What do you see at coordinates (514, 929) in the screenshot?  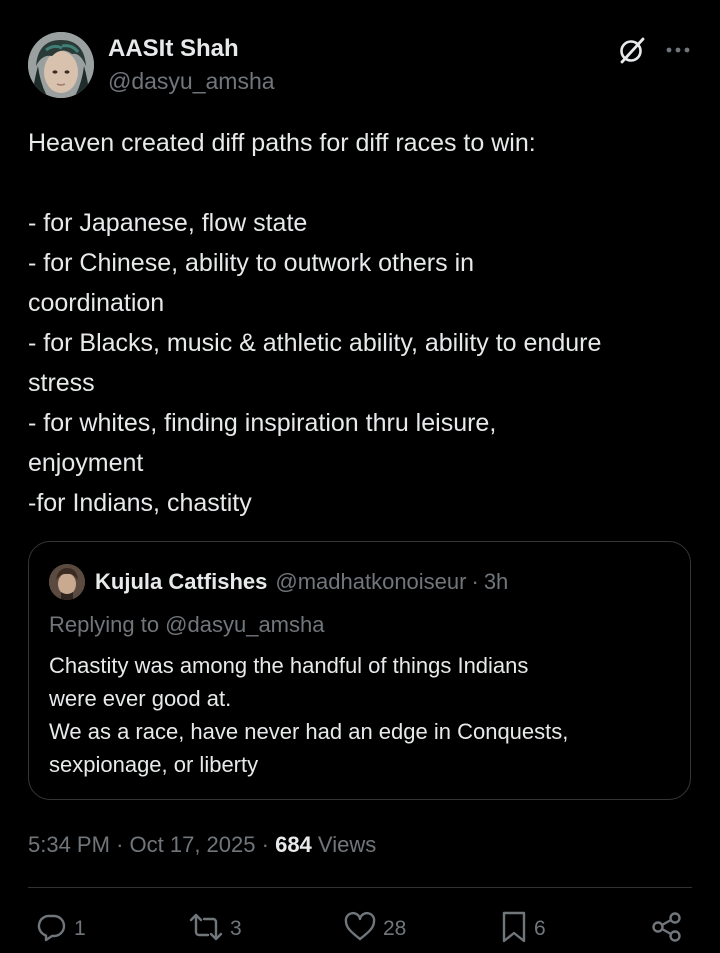 I see `bookmark-icon` at bounding box center [514, 929].